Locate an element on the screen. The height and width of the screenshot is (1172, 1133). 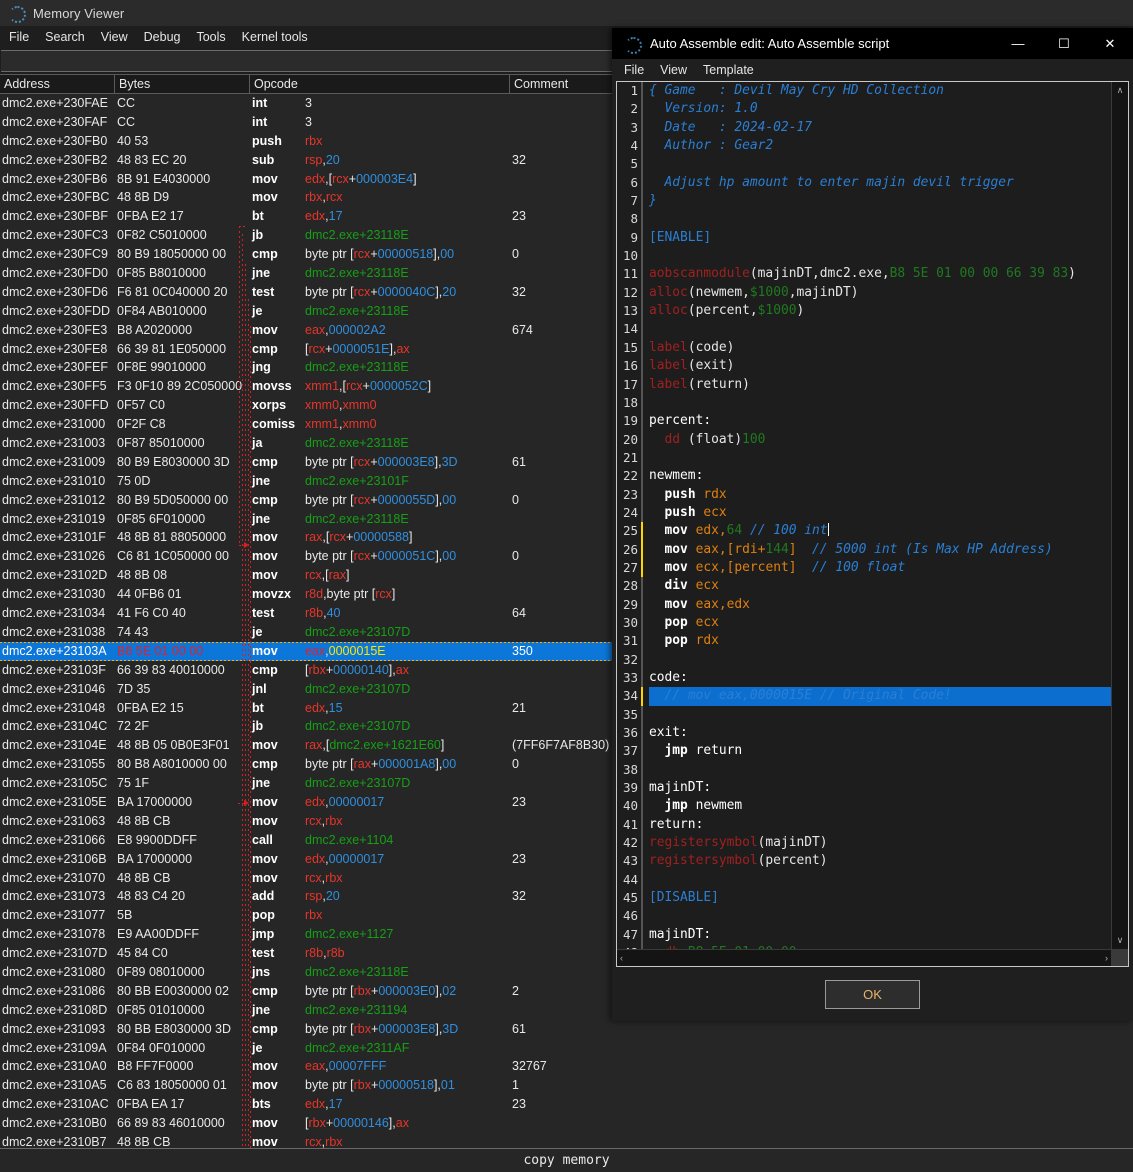
editor-vertical-scrollbar: ∧ ∨ is located at coordinates (1119, 515).